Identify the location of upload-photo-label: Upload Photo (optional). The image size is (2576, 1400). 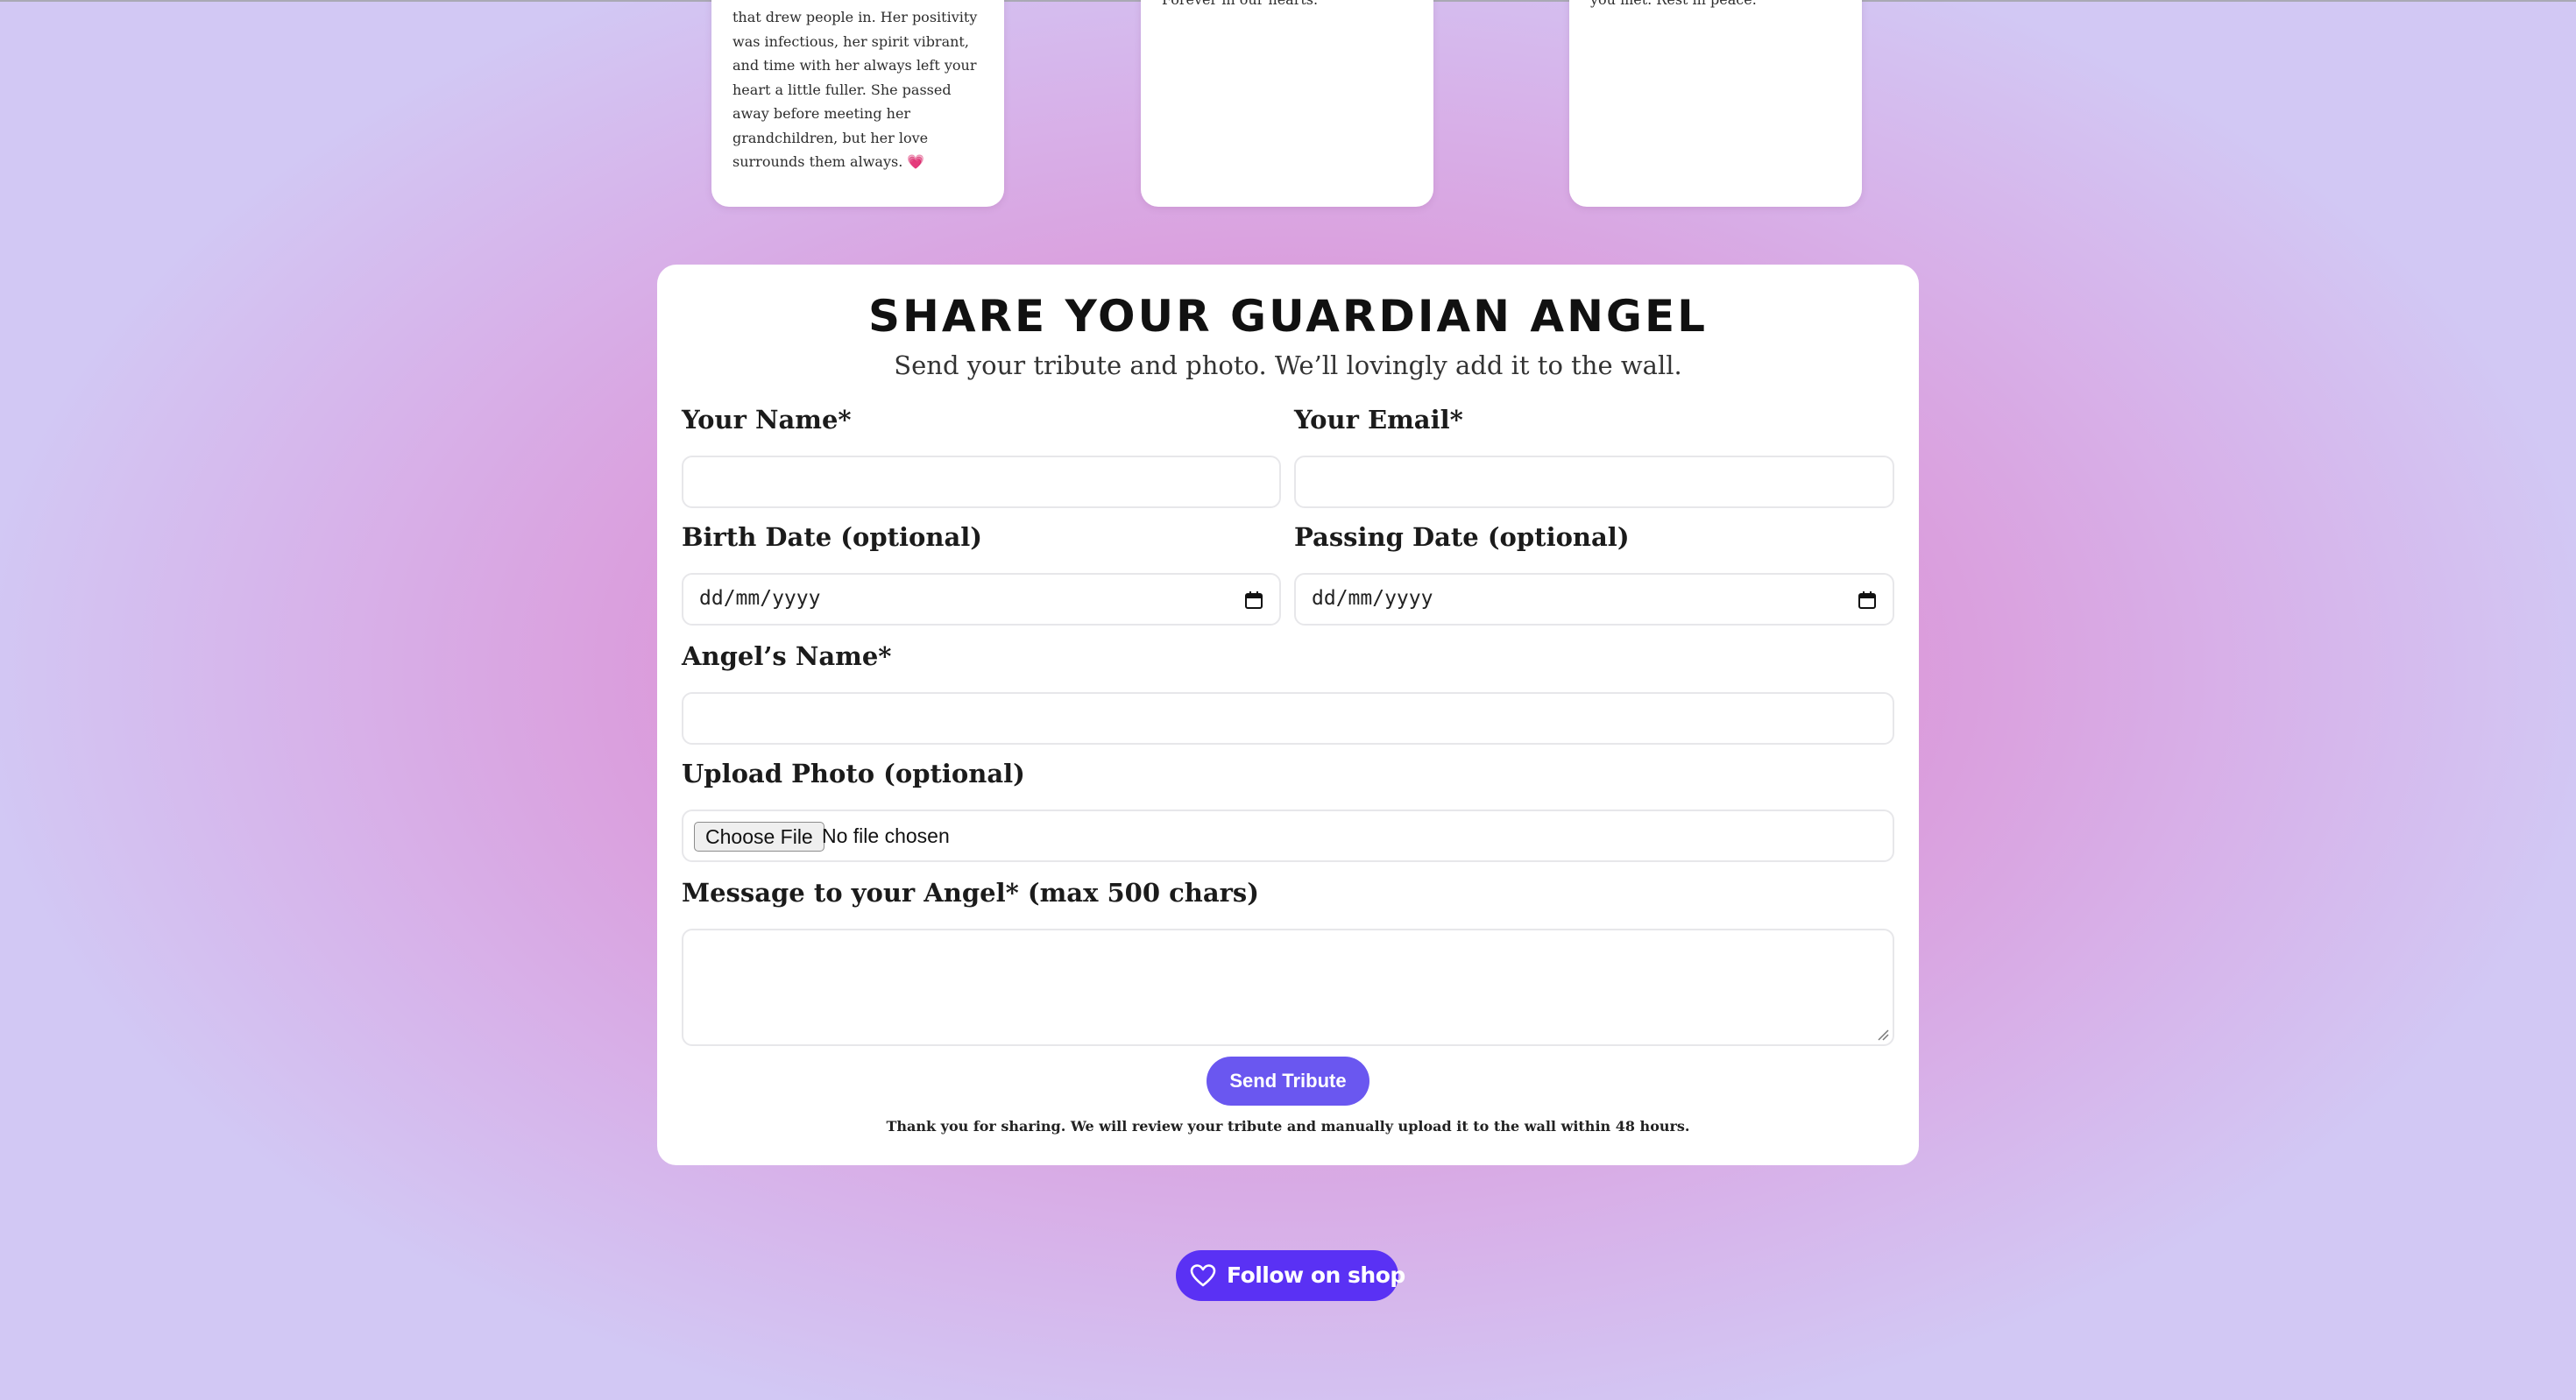
(853, 773).